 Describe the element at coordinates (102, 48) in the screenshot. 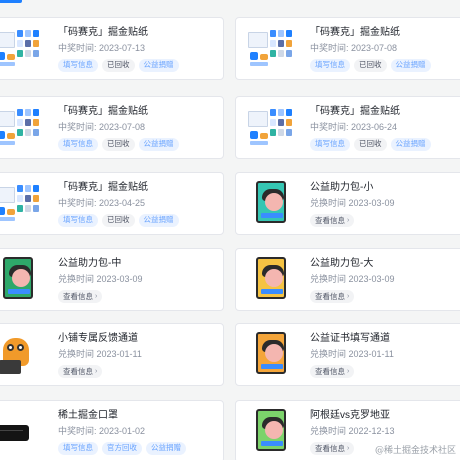

I see `prize-time: 中奖时间: 2023-07-13` at that location.